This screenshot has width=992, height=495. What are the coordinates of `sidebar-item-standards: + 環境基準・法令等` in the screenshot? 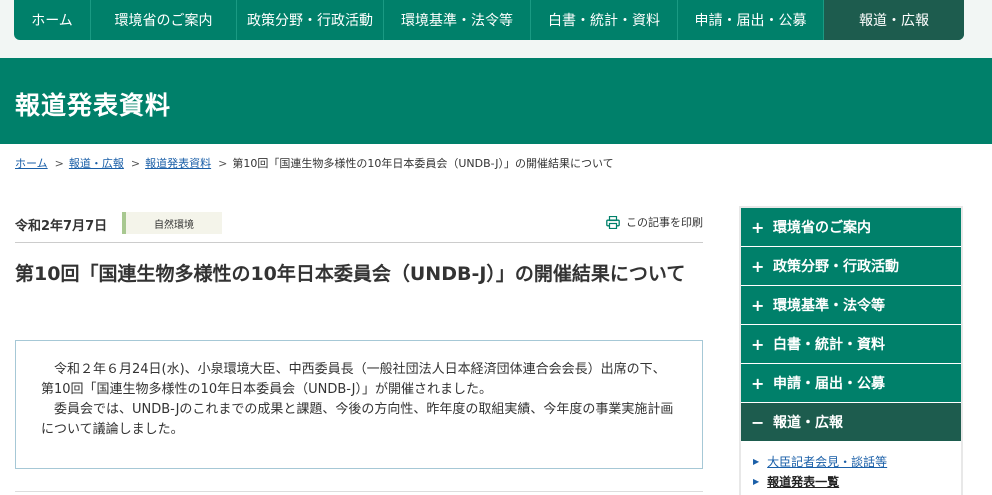 It's located at (851, 305).